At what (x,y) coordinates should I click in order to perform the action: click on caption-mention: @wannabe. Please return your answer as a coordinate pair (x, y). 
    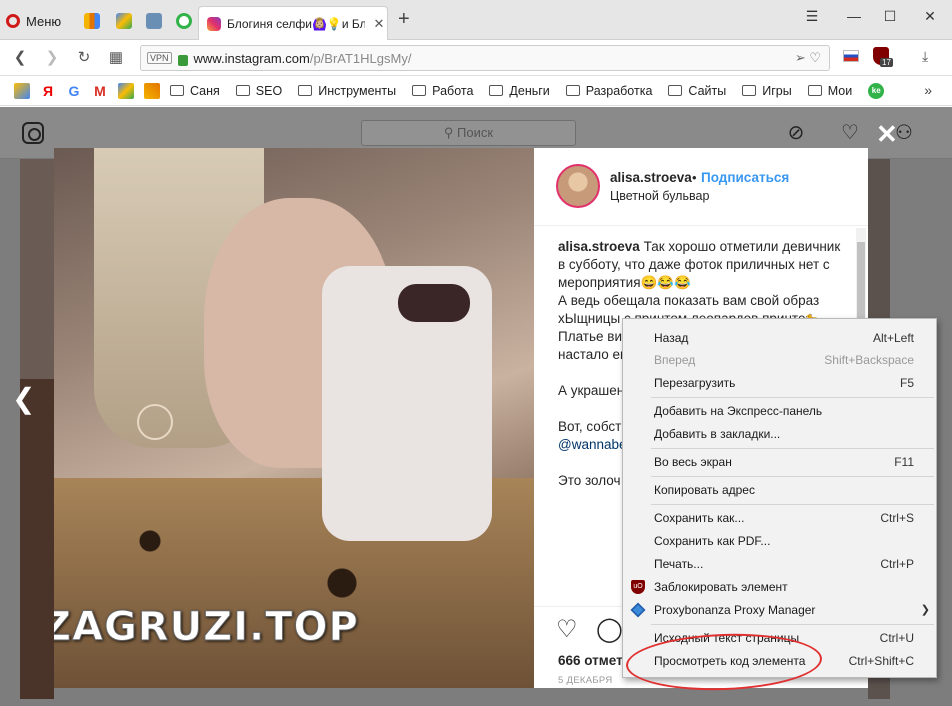
    Looking at the image, I should click on (592, 444).